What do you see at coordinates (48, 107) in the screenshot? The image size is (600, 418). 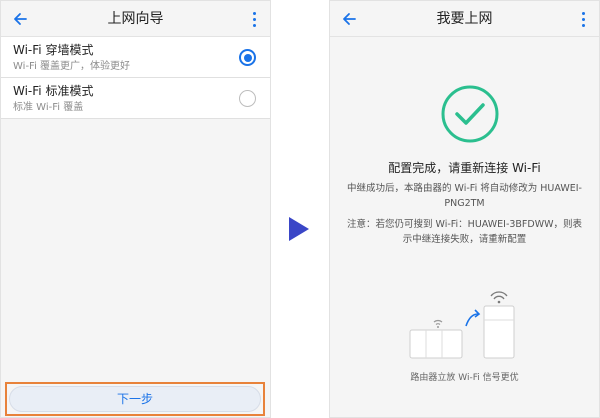 I see `mode-description: 标准 Wi-Fi 覆盖` at bounding box center [48, 107].